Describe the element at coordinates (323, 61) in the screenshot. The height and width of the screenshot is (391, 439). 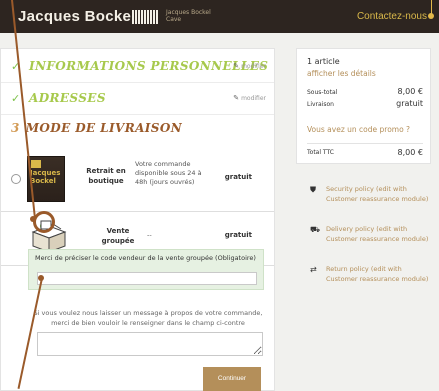
I see `article-count: 1 article` at that location.